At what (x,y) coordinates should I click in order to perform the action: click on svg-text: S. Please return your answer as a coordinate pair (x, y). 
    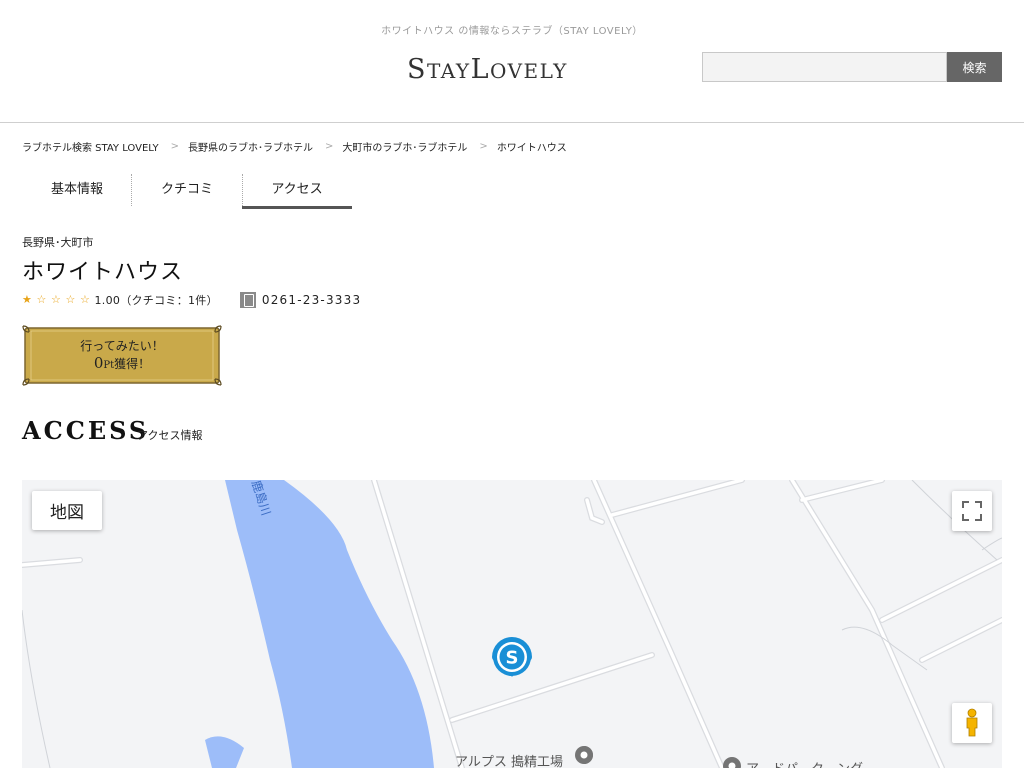
    Looking at the image, I should click on (512, 658).